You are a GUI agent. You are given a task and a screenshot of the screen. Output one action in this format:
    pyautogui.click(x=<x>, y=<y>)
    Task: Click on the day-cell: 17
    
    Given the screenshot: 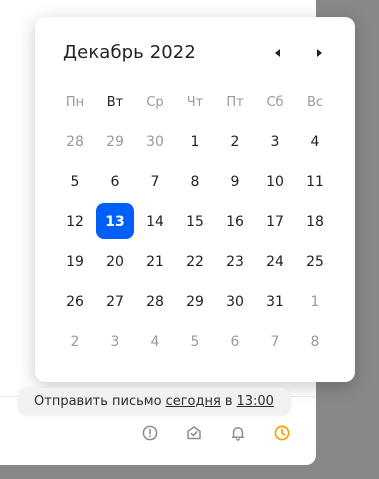 What is the action you would take?
    pyautogui.click(x=275, y=222)
    